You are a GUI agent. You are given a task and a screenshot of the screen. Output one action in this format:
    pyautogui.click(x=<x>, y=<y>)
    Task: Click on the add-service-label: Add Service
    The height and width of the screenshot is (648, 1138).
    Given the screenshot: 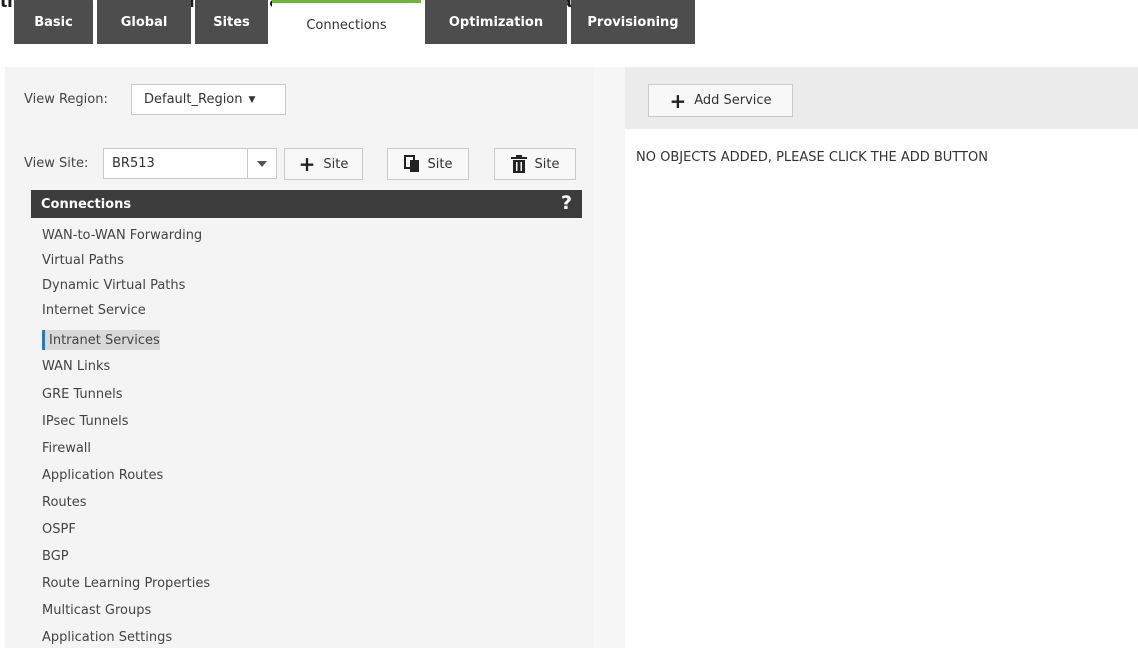 What is the action you would take?
    pyautogui.click(x=733, y=100)
    